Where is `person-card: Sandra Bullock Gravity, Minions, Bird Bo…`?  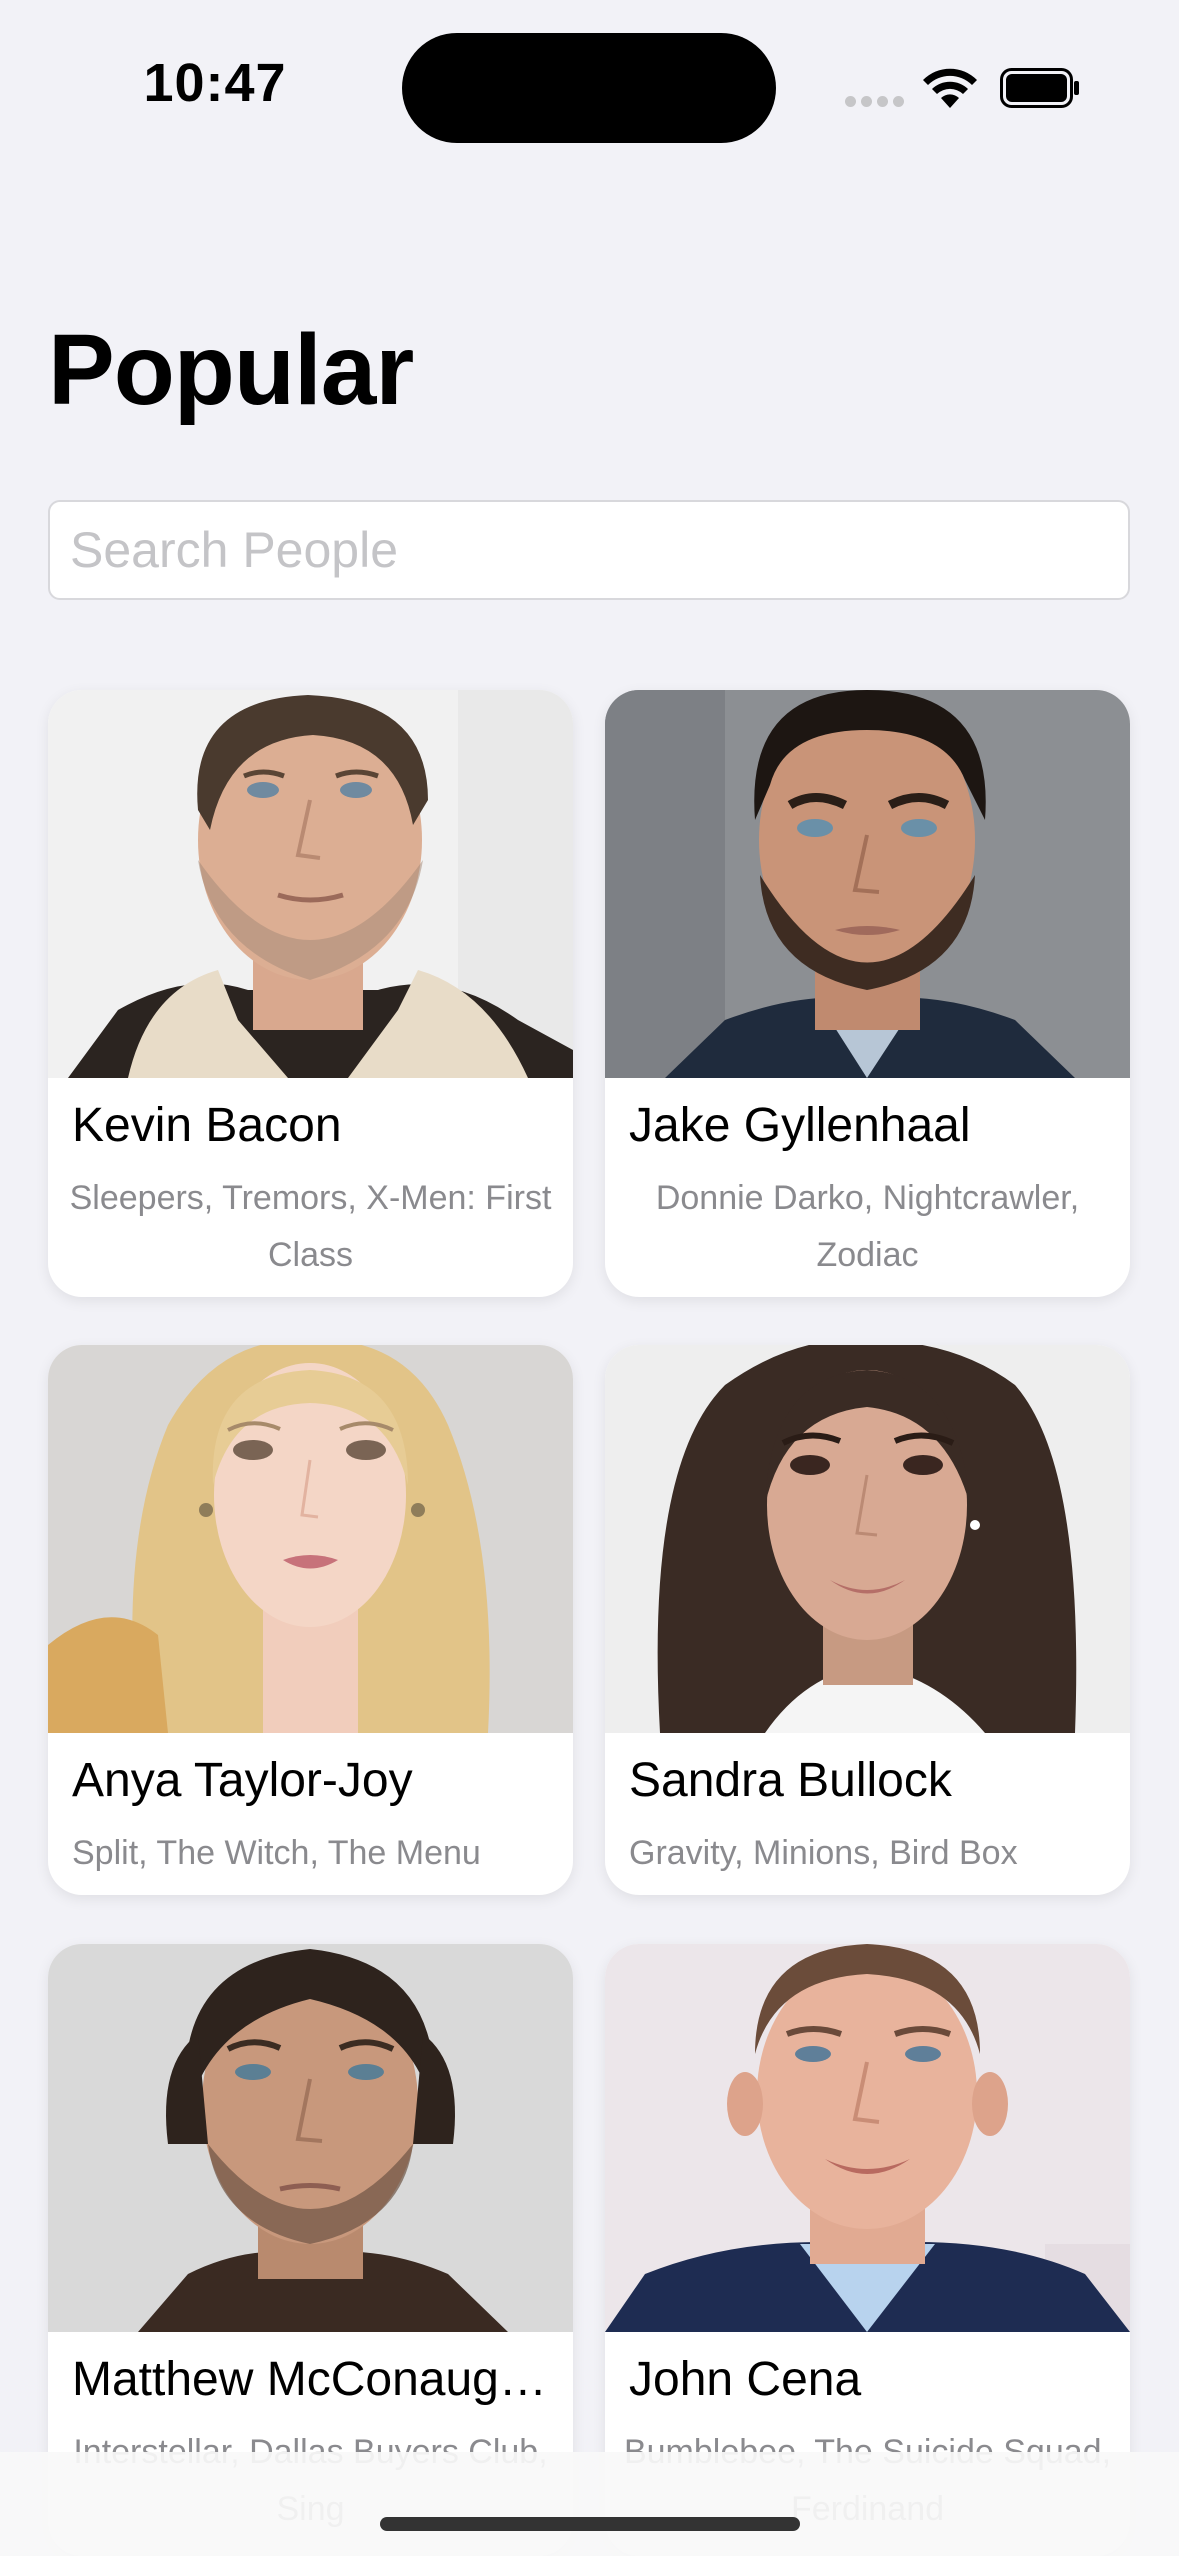 person-card: Sandra Bullock Gravity, Minions, Bird Bo… is located at coordinates (867, 1620).